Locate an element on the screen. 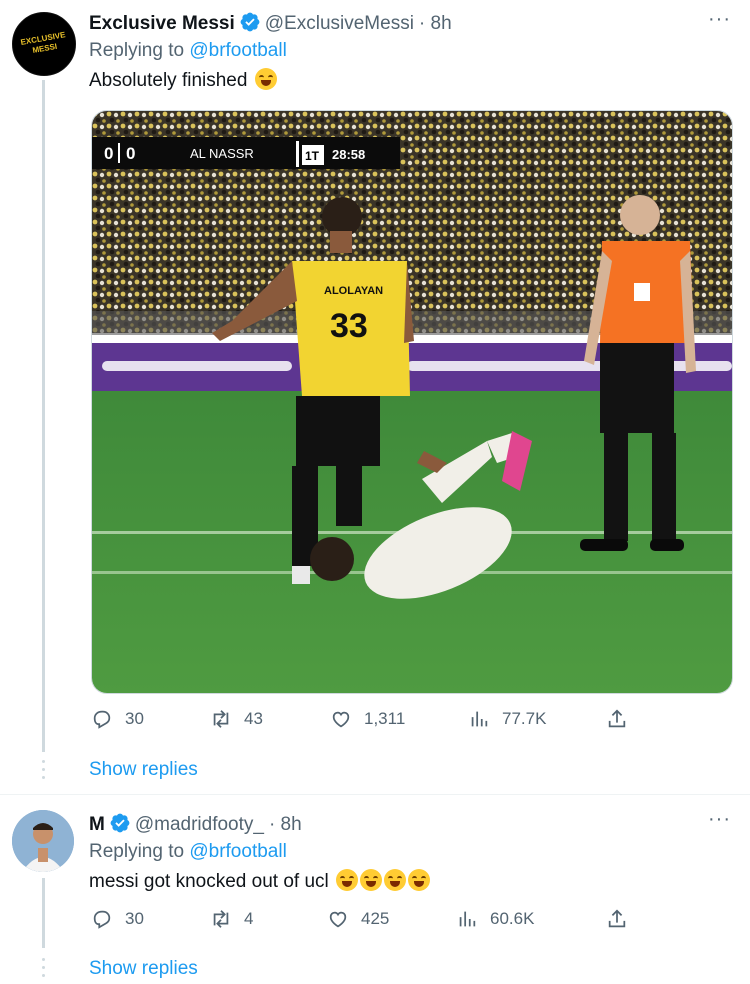  like-count: 425 is located at coordinates (375, 918).